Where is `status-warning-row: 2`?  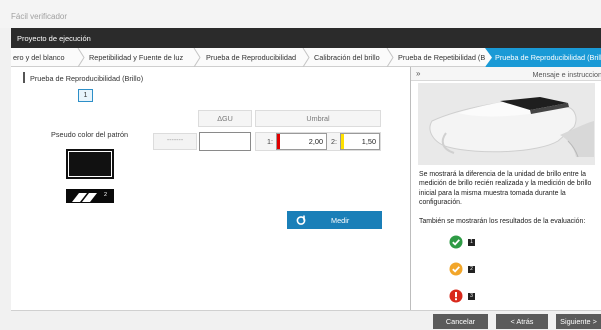
status-warning-row: 2 is located at coordinates (462, 269).